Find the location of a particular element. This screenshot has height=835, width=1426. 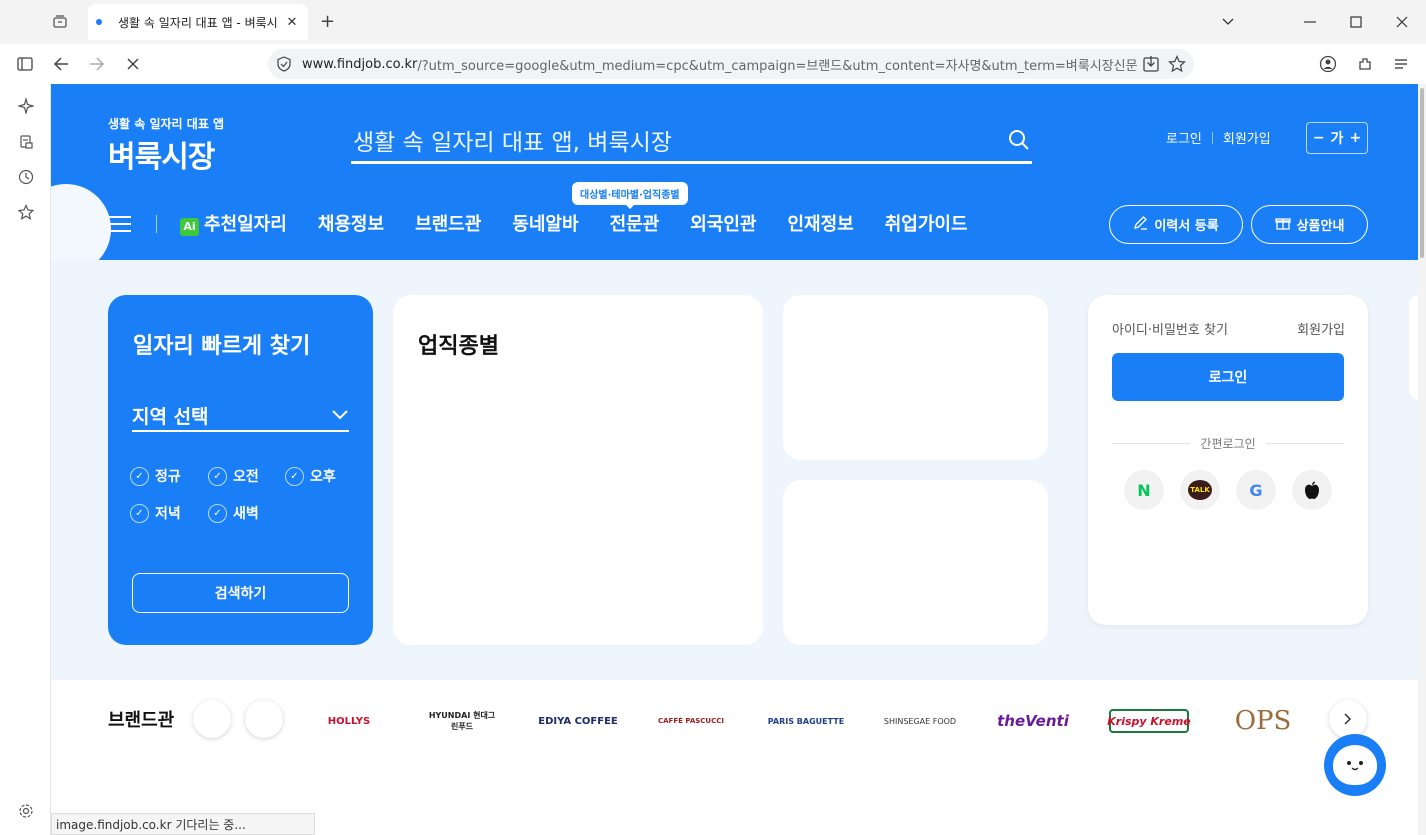

apple-login-icon is located at coordinates (1312, 490).